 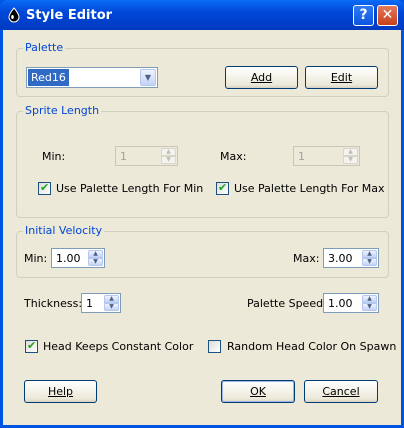 What do you see at coordinates (363, 15) in the screenshot?
I see `titlebar-help-button: ?` at bounding box center [363, 15].